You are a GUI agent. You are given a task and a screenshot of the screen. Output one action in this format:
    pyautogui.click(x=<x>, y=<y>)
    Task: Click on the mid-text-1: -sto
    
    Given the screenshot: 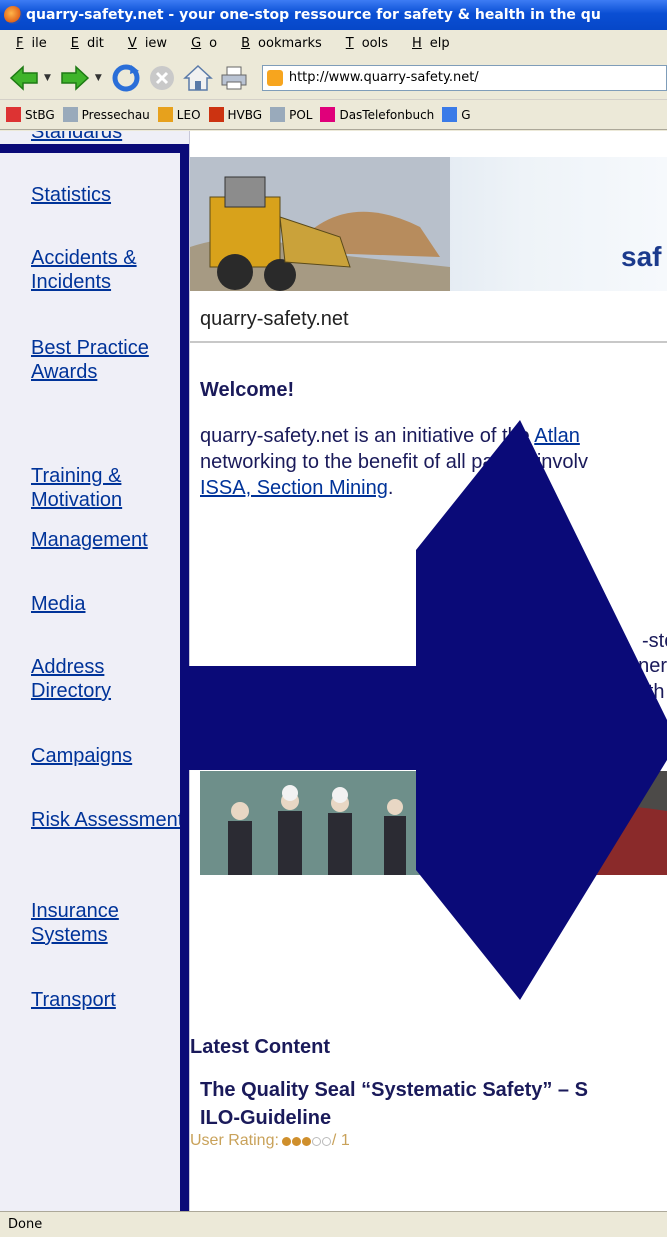 What is the action you would take?
    pyautogui.click(x=654, y=641)
    